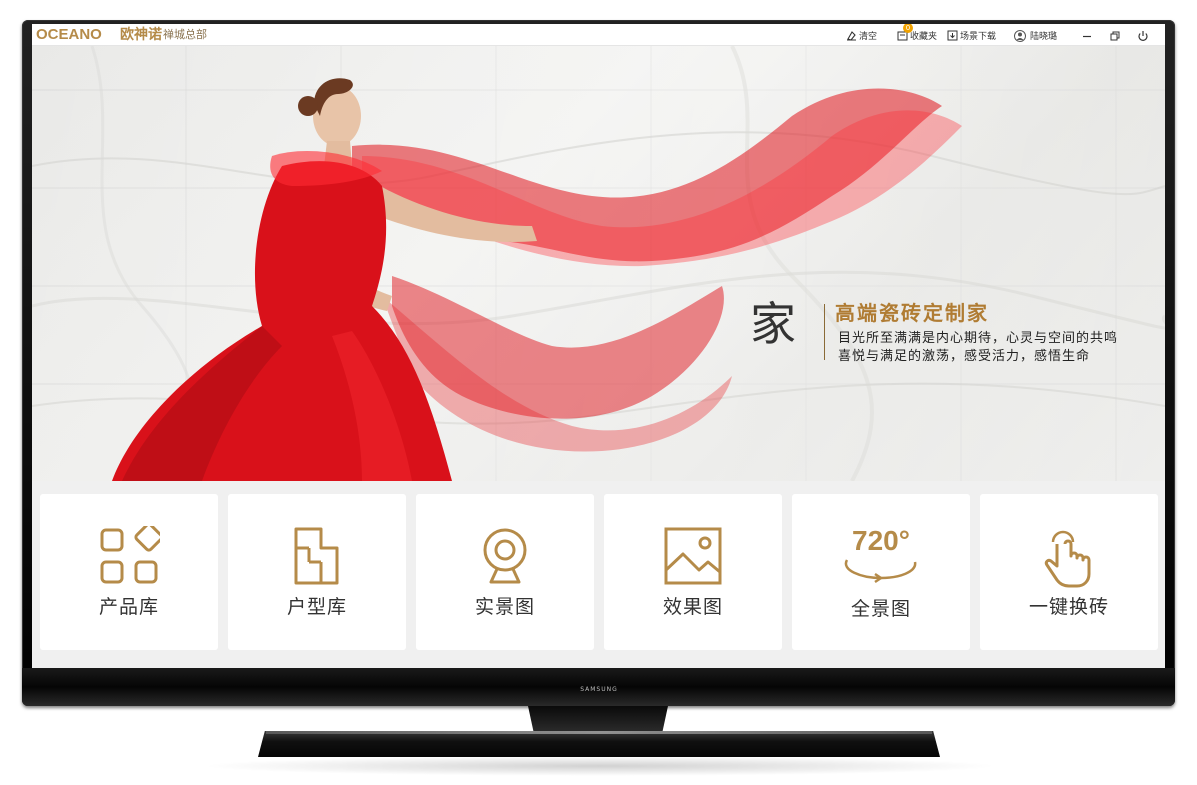 The width and height of the screenshot is (1197, 785). I want to click on tile-label: 一键换砖, so click(1068, 607).